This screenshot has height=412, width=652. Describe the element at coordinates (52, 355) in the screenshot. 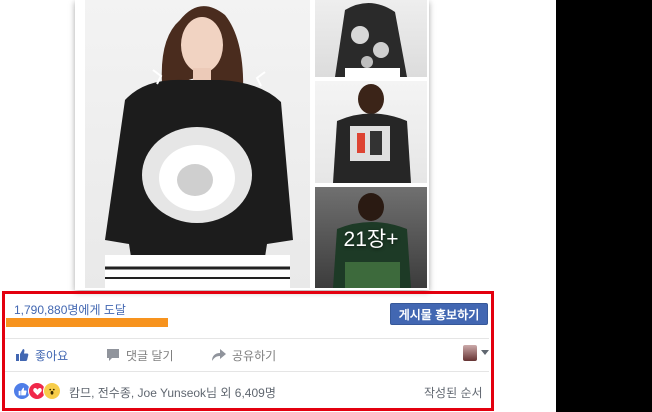

I see `like-label: 좋아요` at that location.